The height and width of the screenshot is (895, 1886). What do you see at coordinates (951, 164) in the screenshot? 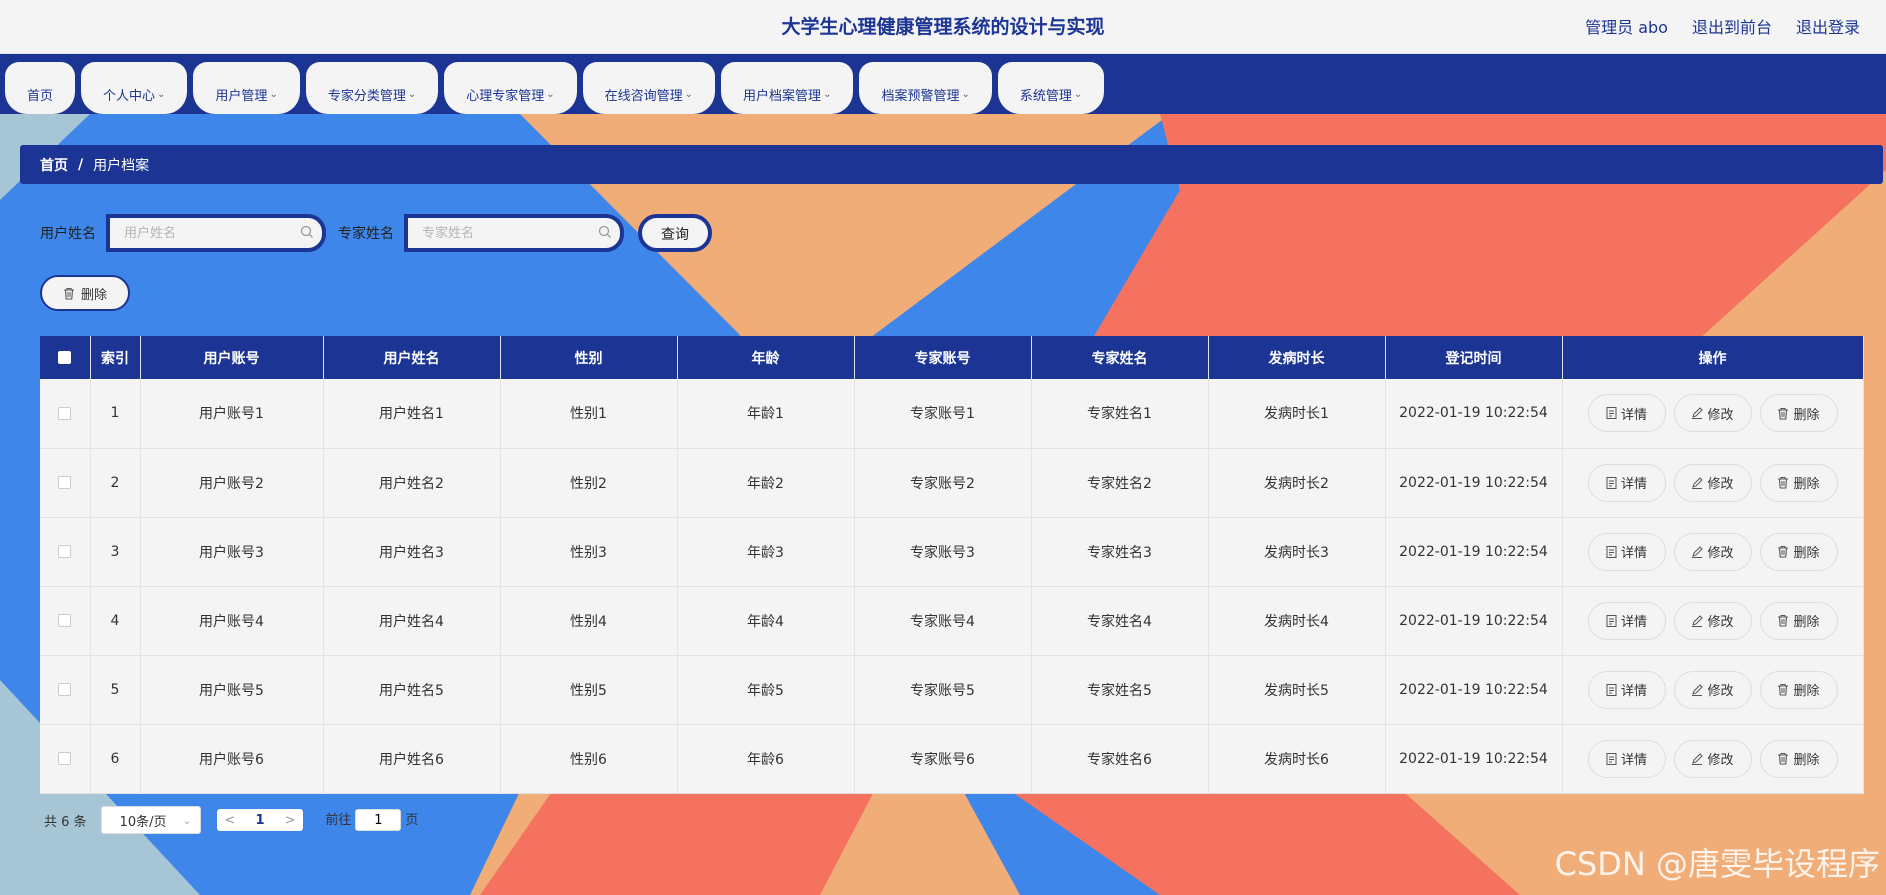
I see `breadcrumb: 首页 / 用户档案` at bounding box center [951, 164].